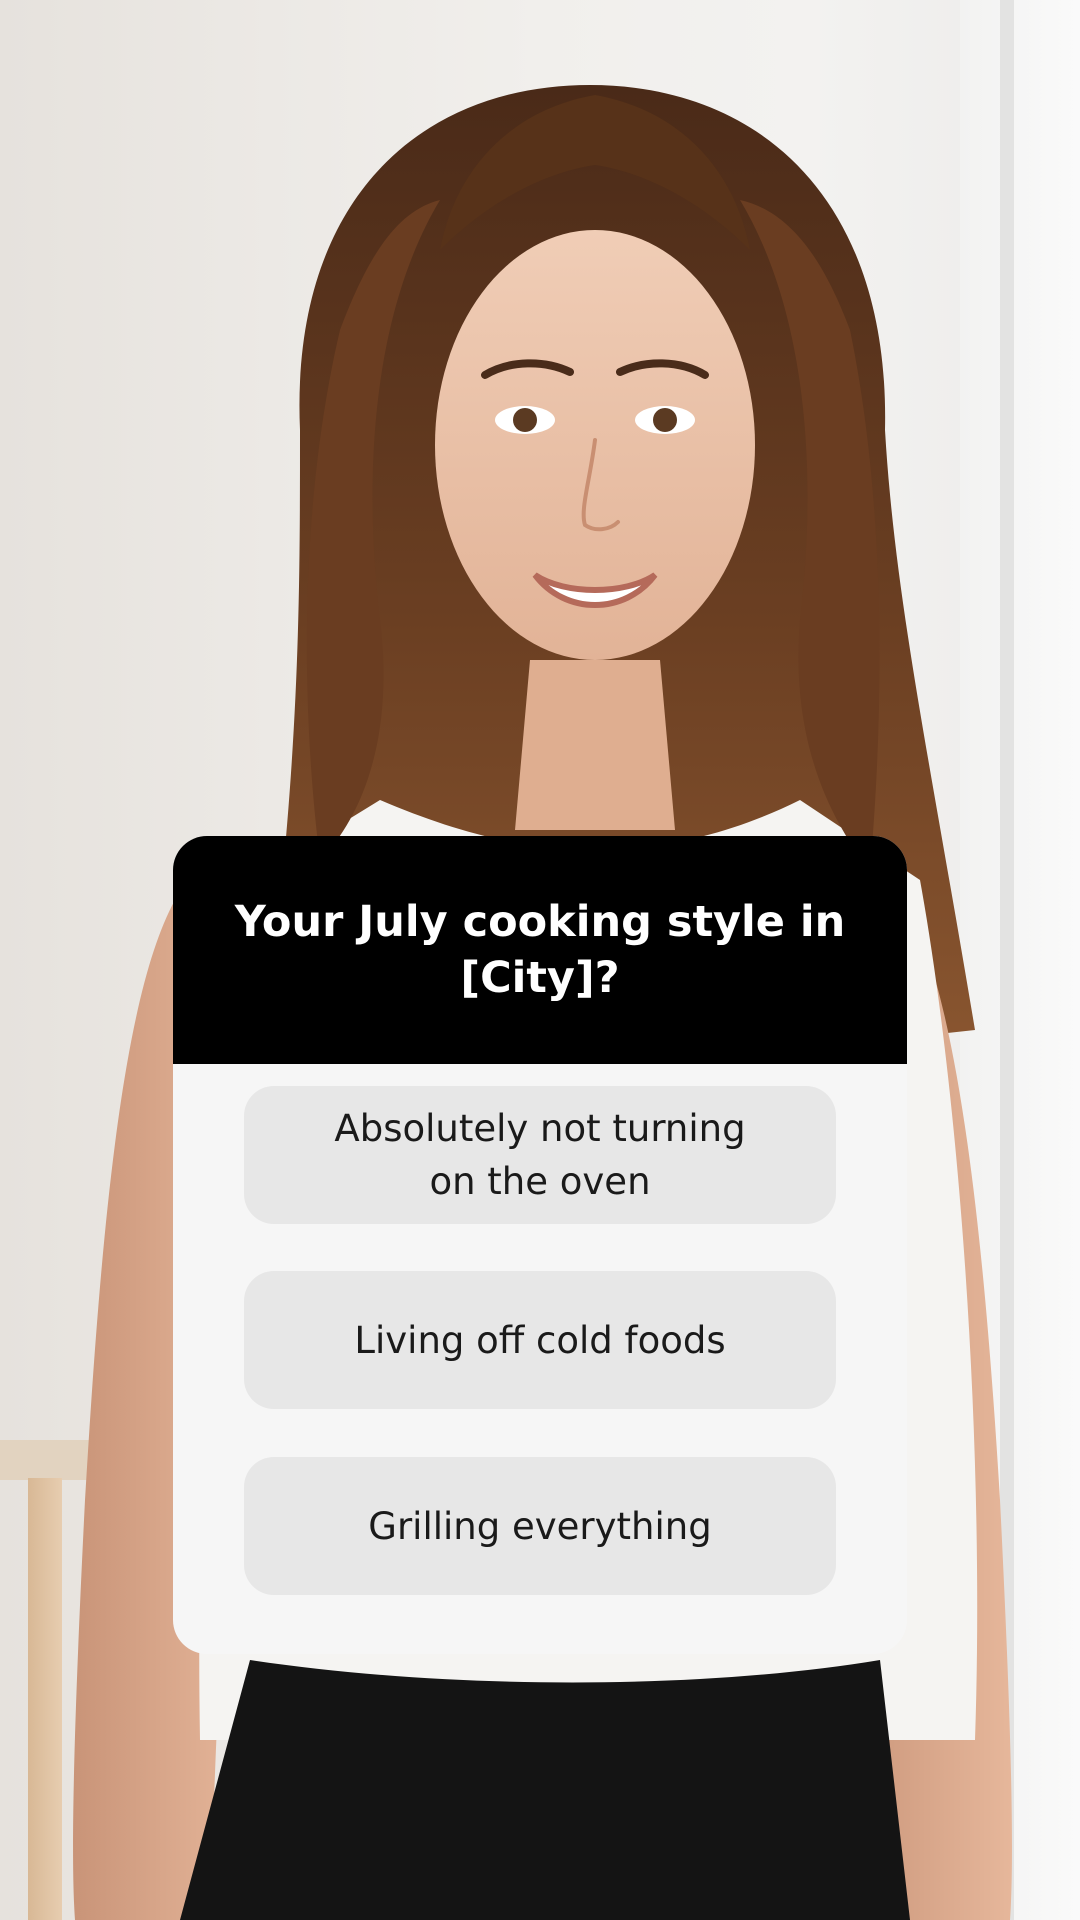 This screenshot has width=1080, height=1920. I want to click on poll-option-button: Living off cold foods, so click(540, 1340).